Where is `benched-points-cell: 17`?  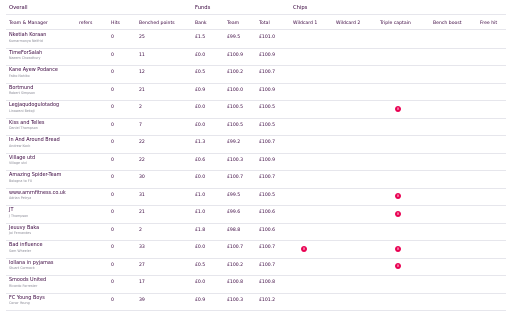
benched-points-cell: 17 is located at coordinates (142, 282).